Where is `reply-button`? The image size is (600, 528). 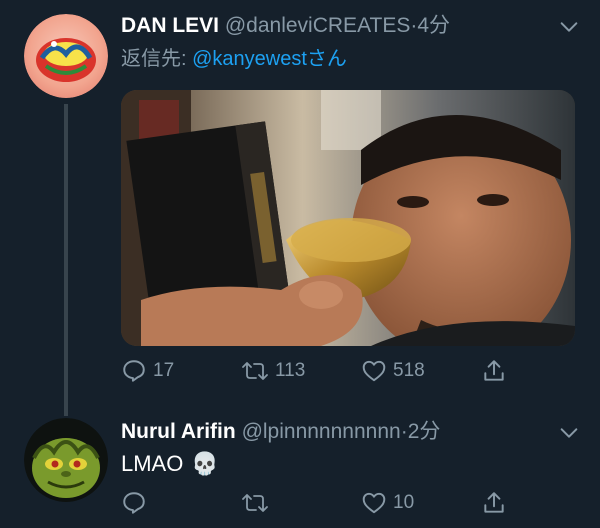
reply-button is located at coordinates (137, 503).